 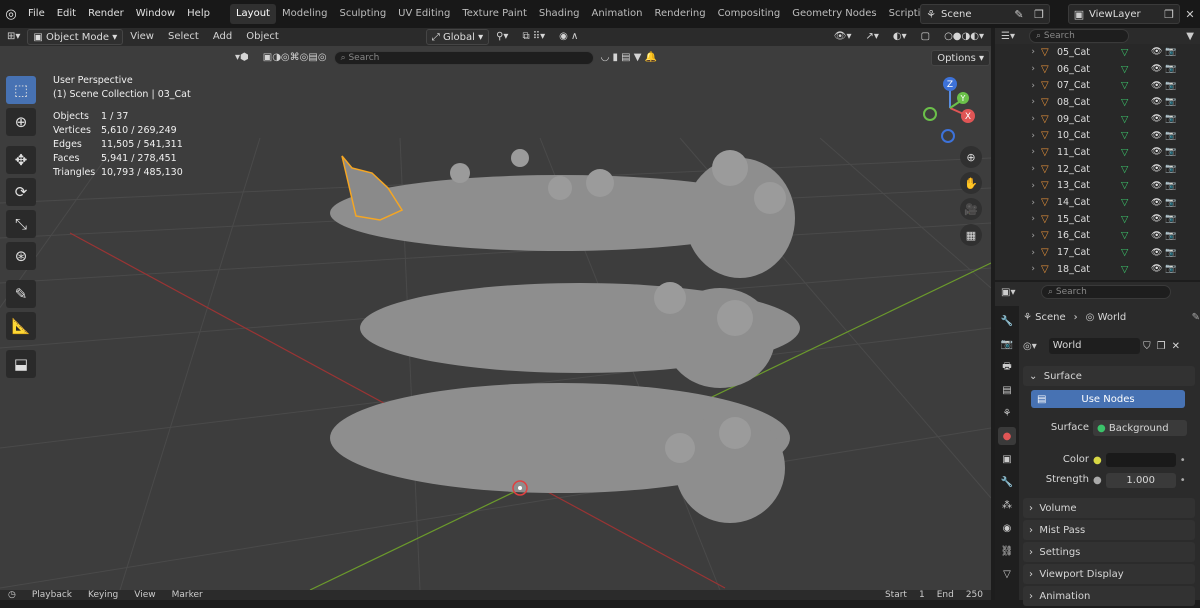 I want to click on strength-field: ● 1.000 •, so click(x=1140, y=480).